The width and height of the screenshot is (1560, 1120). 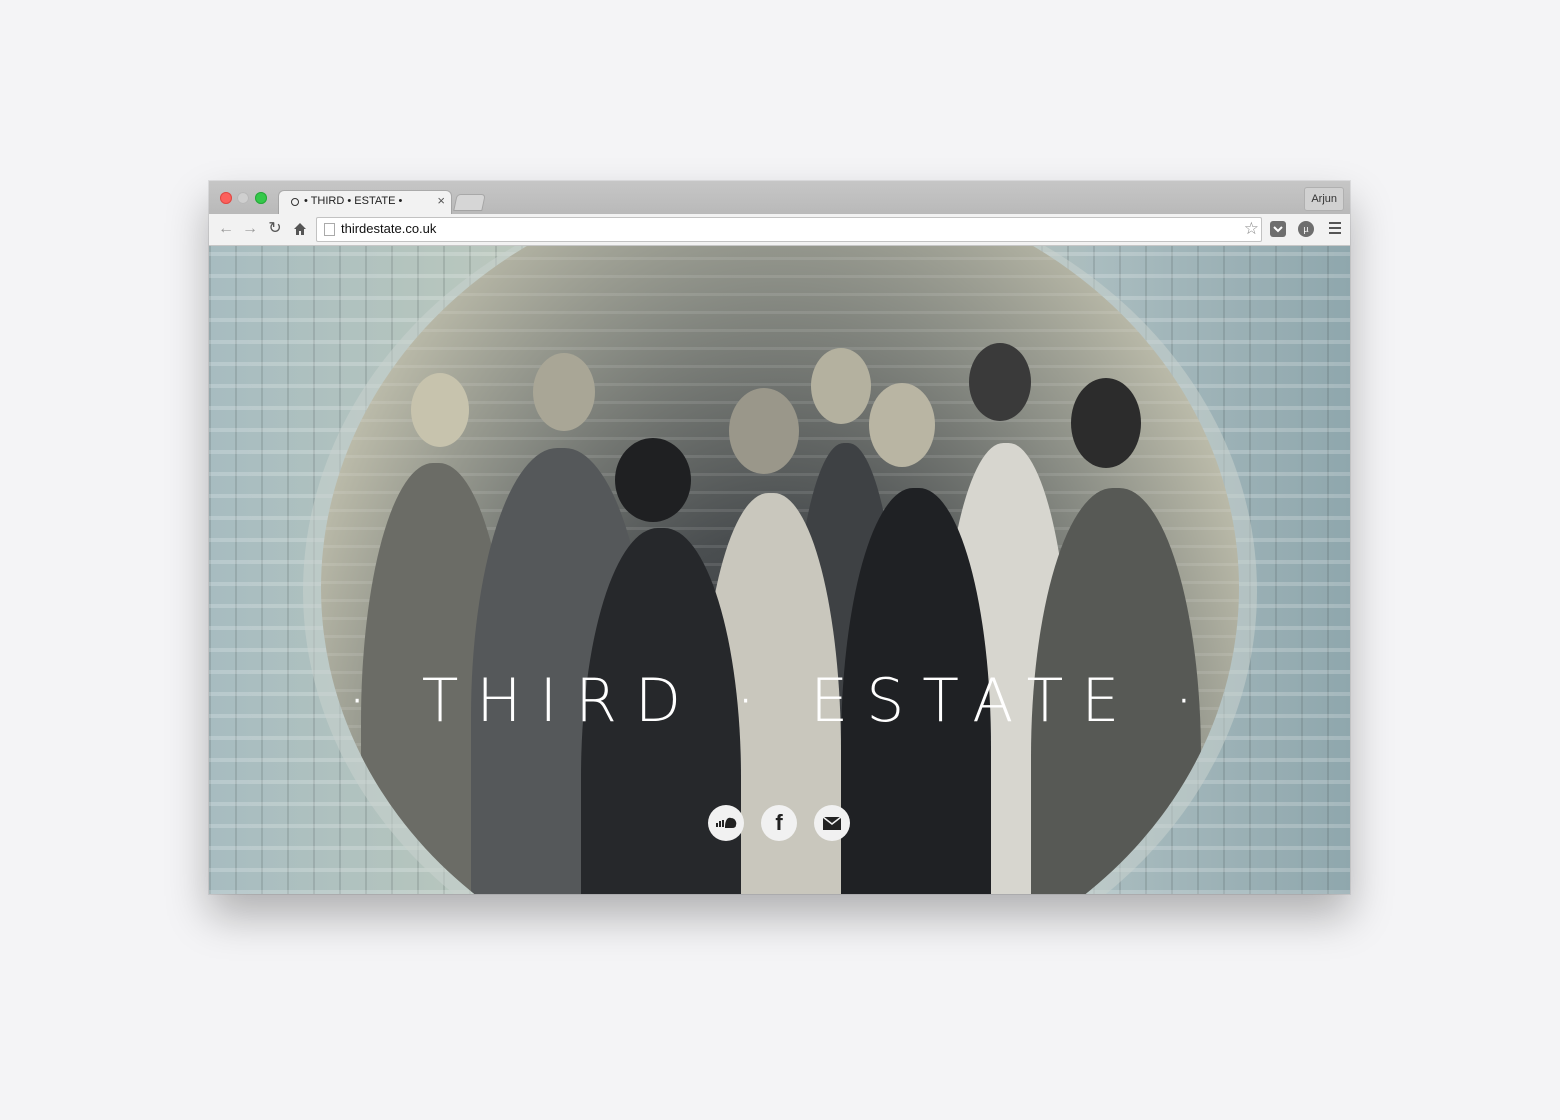 I want to click on url-text: thirdestate.co.uk, so click(x=389, y=228).